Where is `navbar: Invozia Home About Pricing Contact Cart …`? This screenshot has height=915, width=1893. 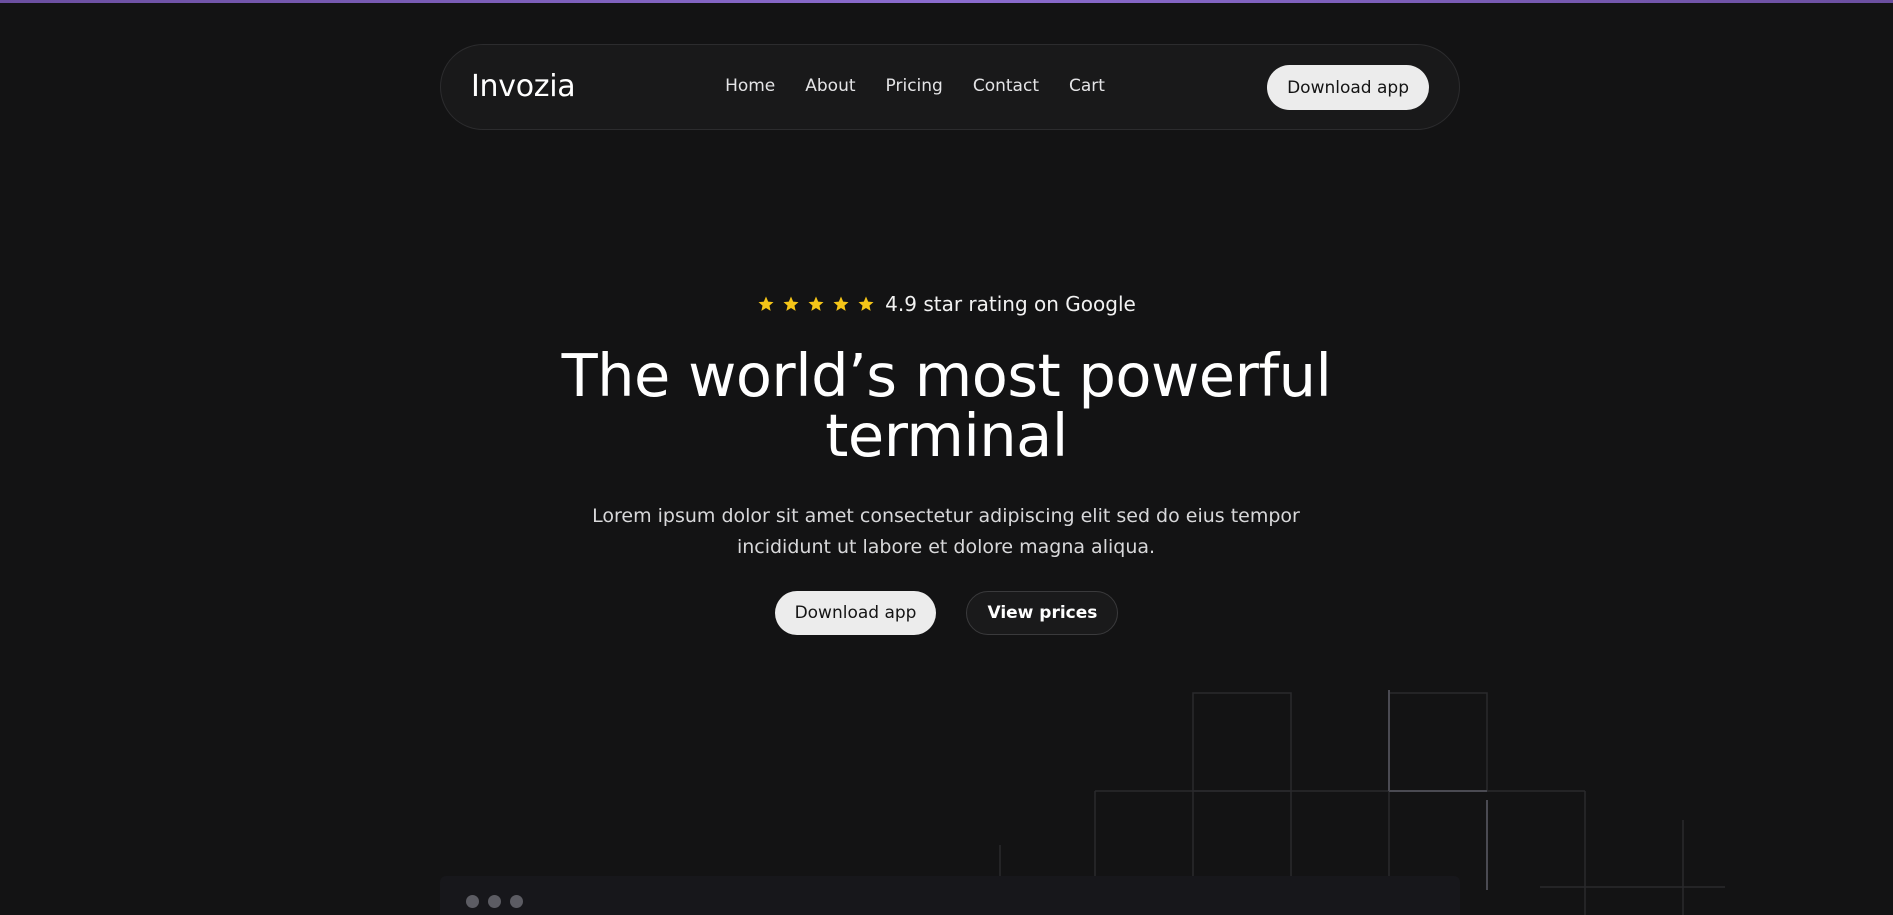
navbar: Invozia Home About Pricing Contact Cart … is located at coordinates (950, 87).